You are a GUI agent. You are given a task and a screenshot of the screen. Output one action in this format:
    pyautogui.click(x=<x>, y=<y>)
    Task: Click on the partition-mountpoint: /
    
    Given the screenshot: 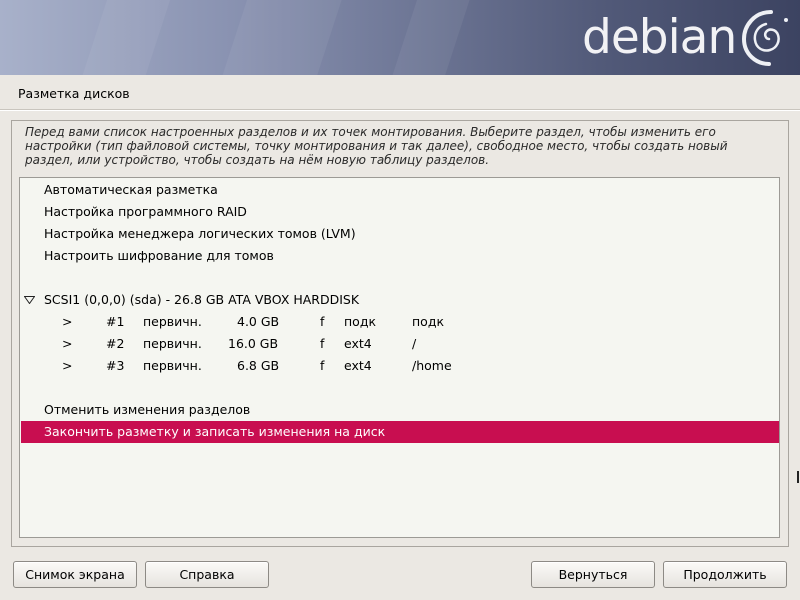 What is the action you would take?
    pyautogui.click(x=414, y=343)
    